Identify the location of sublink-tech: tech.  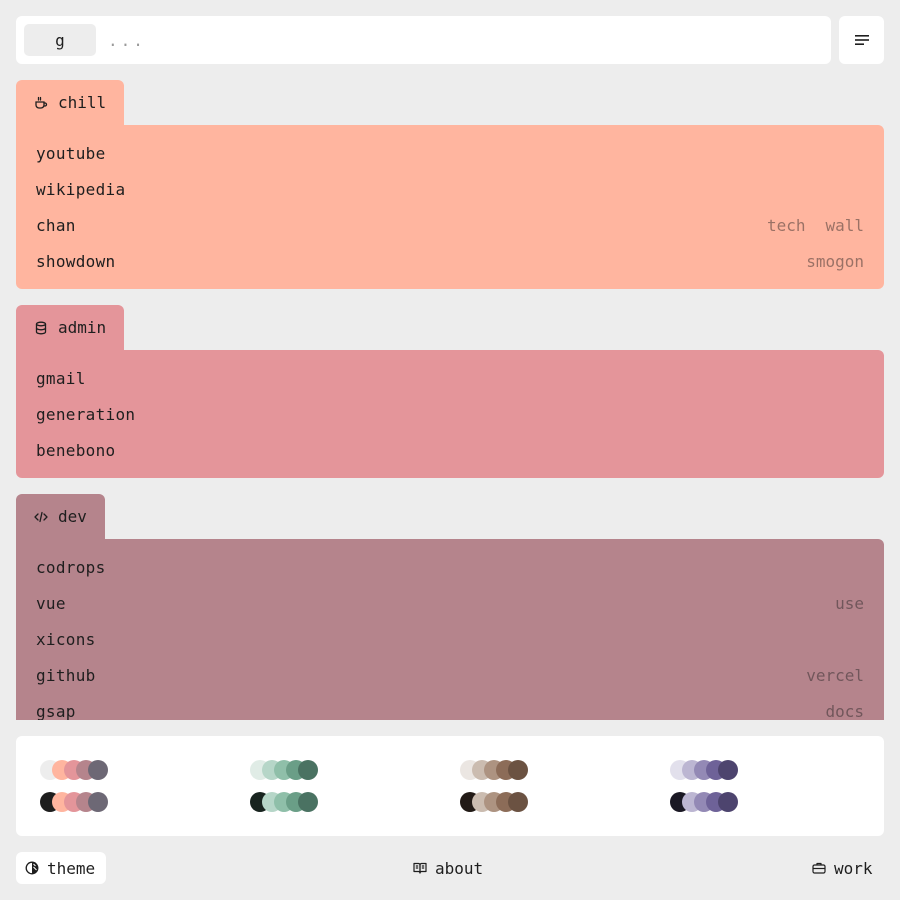
(786, 225).